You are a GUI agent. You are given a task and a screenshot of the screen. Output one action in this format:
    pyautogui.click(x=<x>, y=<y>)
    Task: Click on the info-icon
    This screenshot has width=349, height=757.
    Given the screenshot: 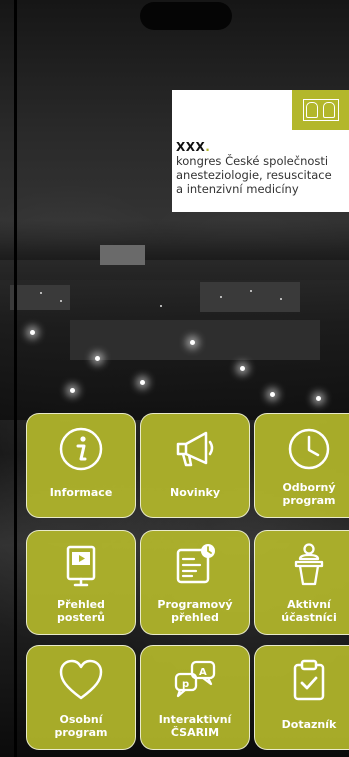 What is the action you would take?
    pyautogui.click(x=81, y=449)
    